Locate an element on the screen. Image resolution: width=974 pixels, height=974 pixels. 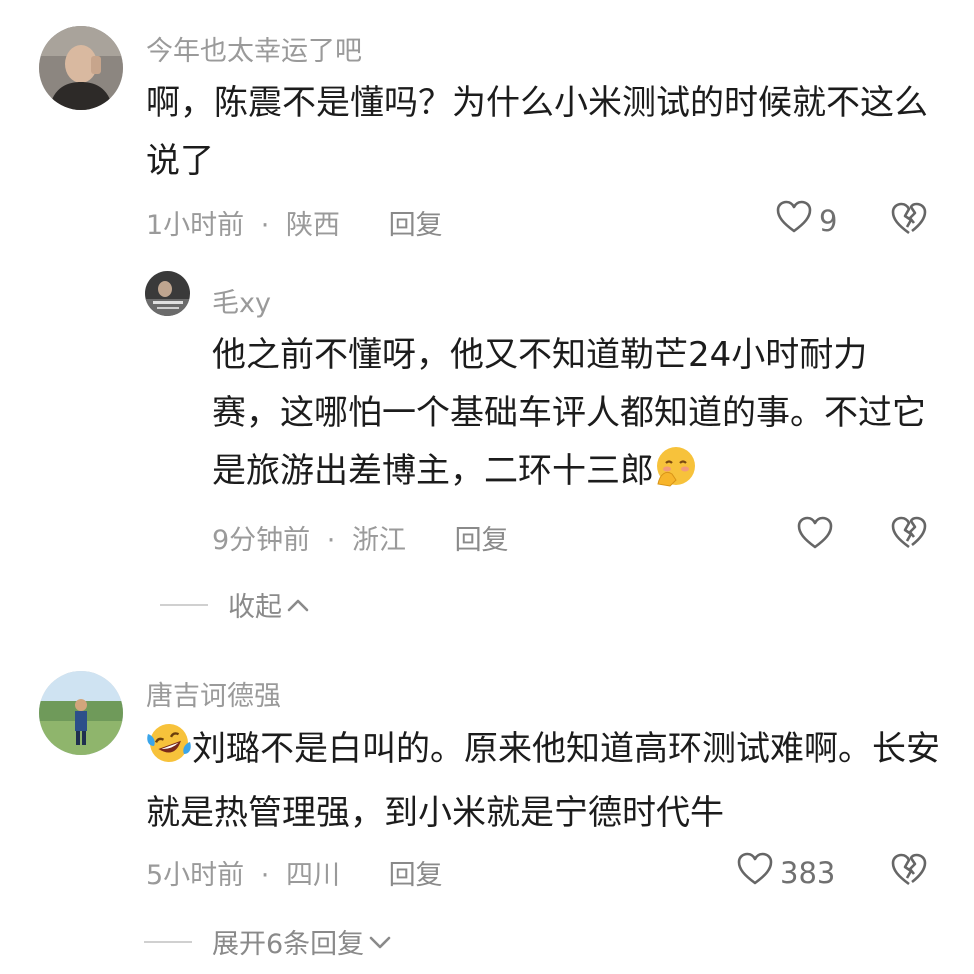
comment-text: 啊，陈震不是懂吗？为什么小米测试的时候就不这么说了 is located at coordinates (537, 132).